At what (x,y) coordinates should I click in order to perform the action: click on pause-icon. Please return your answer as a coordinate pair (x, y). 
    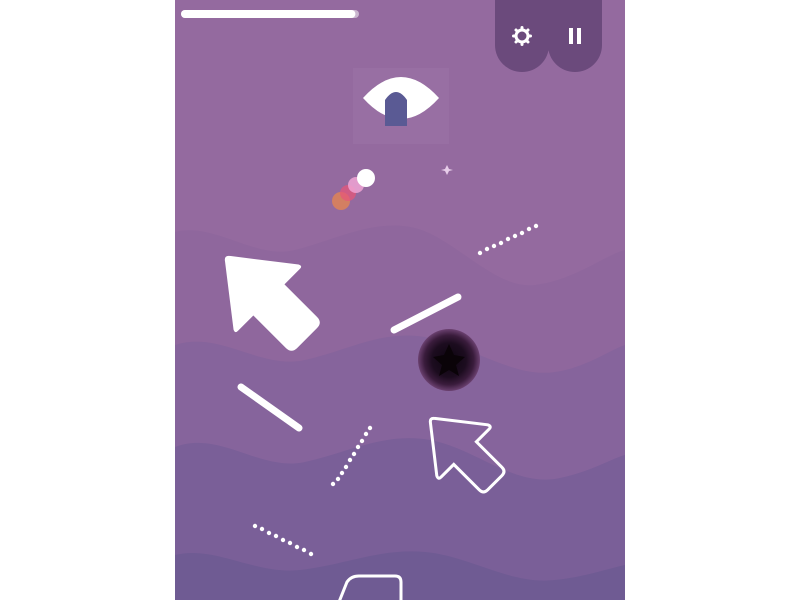
    Looking at the image, I should click on (575, 36).